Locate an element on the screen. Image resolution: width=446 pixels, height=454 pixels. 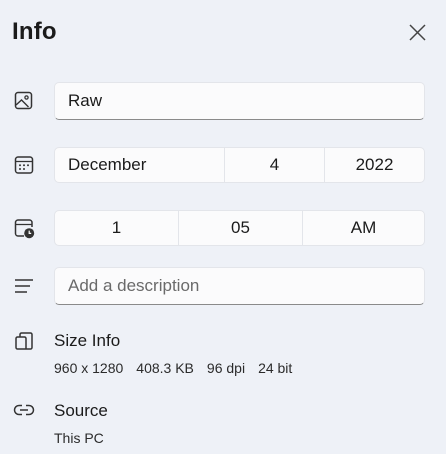
day-selector: 4 is located at coordinates (275, 165).